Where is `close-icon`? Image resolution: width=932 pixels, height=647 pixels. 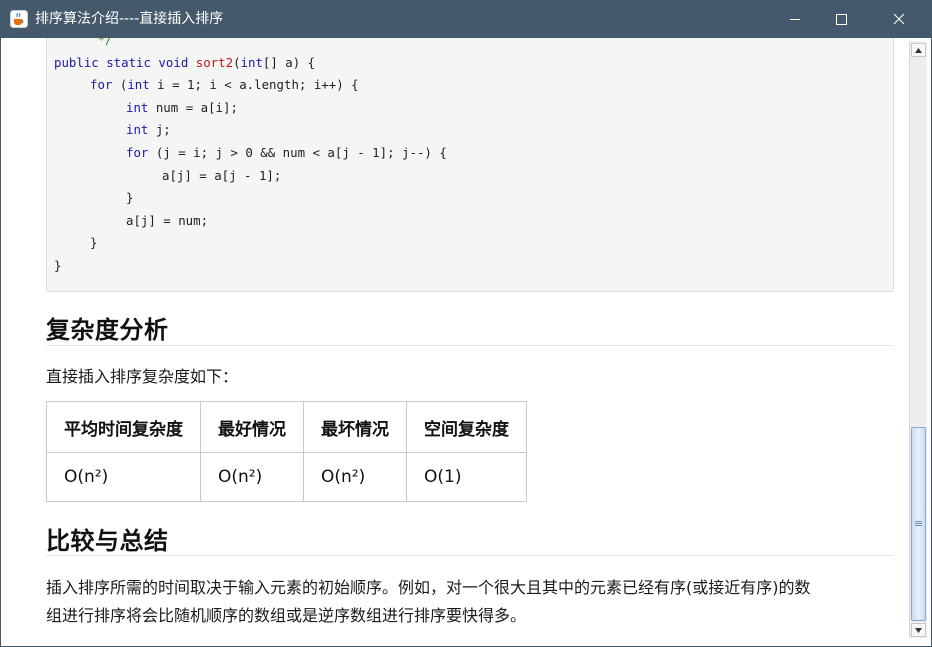 close-icon is located at coordinates (899, 19).